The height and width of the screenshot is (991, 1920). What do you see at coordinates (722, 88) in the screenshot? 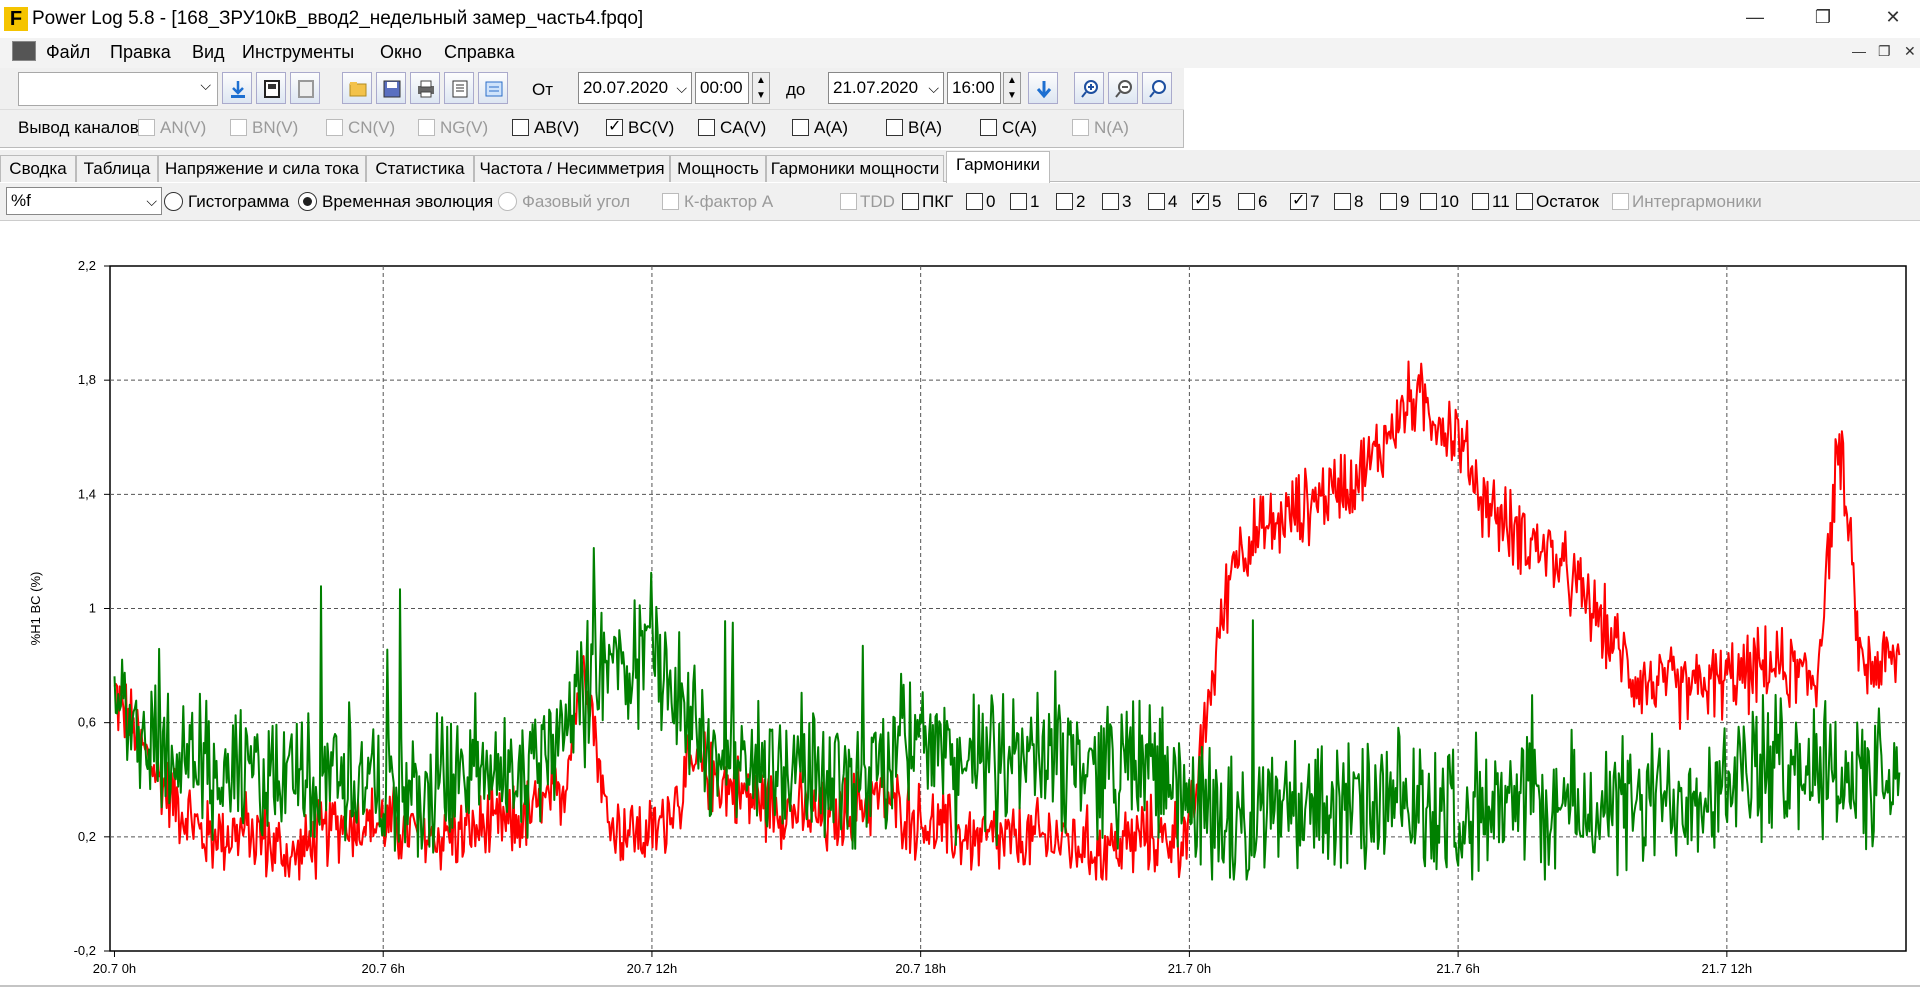
I see `from-time-input: 00:00` at bounding box center [722, 88].